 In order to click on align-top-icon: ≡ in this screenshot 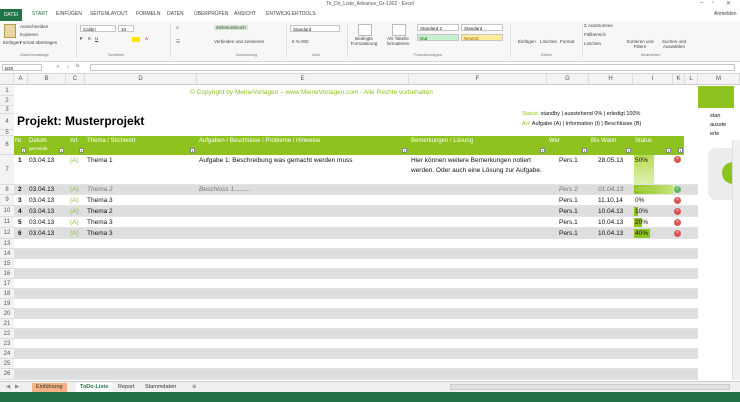, I will do `click(177, 27)`.